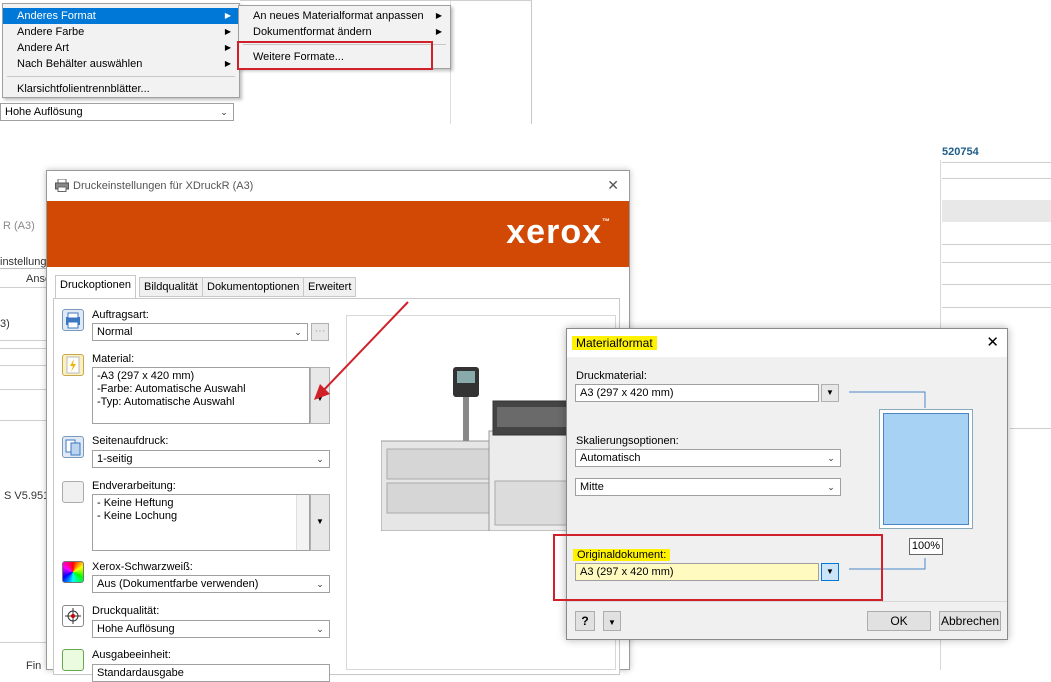  Describe the element at coordinates (211, 673) in the screenshot. I see `output-select: Standardausgabe` at that location.